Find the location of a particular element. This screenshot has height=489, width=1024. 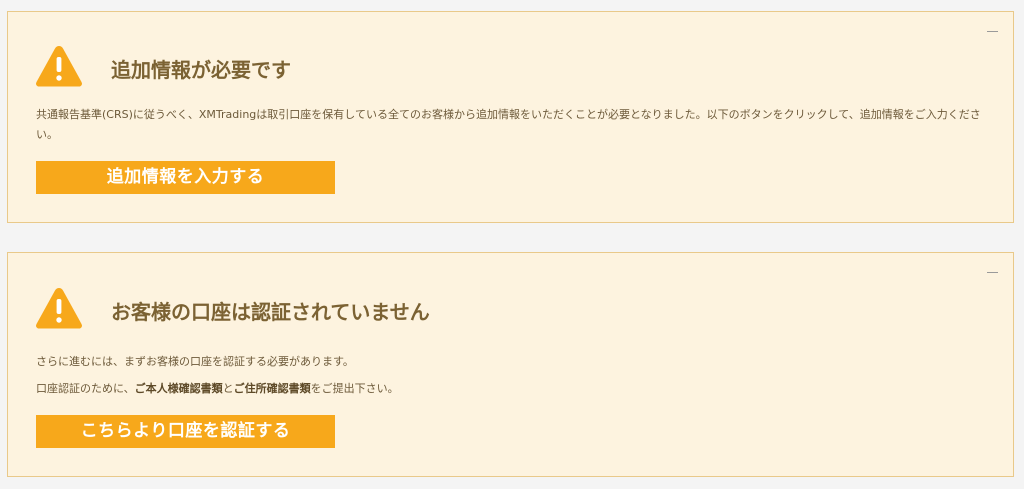

line2-mid: と is located at coordinates (228, 388).